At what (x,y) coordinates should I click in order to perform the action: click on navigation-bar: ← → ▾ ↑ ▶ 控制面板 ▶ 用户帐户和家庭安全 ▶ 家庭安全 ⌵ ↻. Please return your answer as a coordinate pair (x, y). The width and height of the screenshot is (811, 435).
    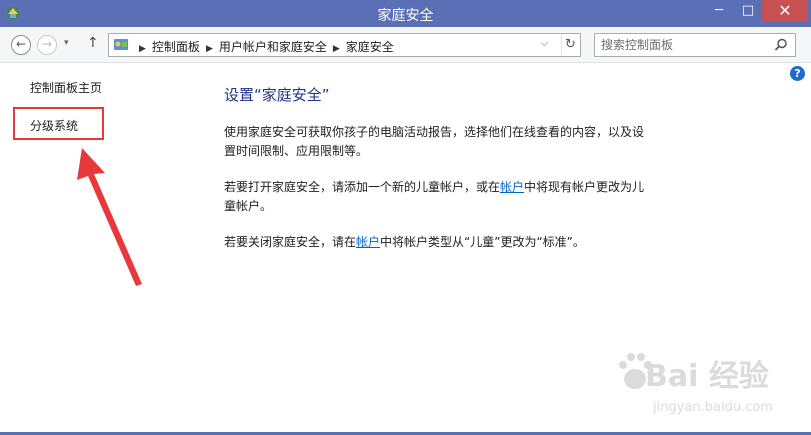
    Looking at the image, I should click on (405, 45).